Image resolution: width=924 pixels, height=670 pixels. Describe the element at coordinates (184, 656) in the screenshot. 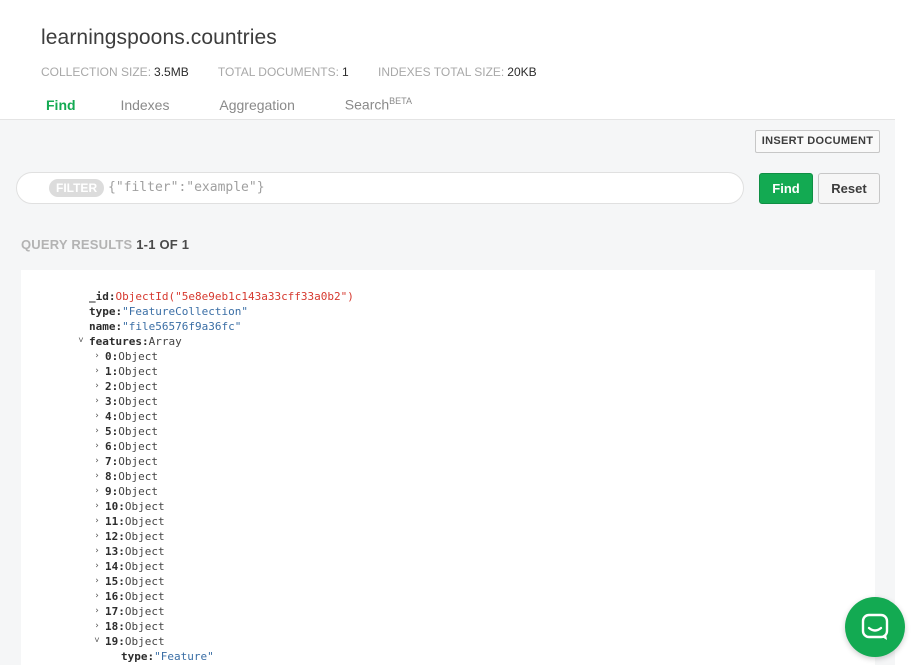

I see `field-value: "Feature"` at that location.